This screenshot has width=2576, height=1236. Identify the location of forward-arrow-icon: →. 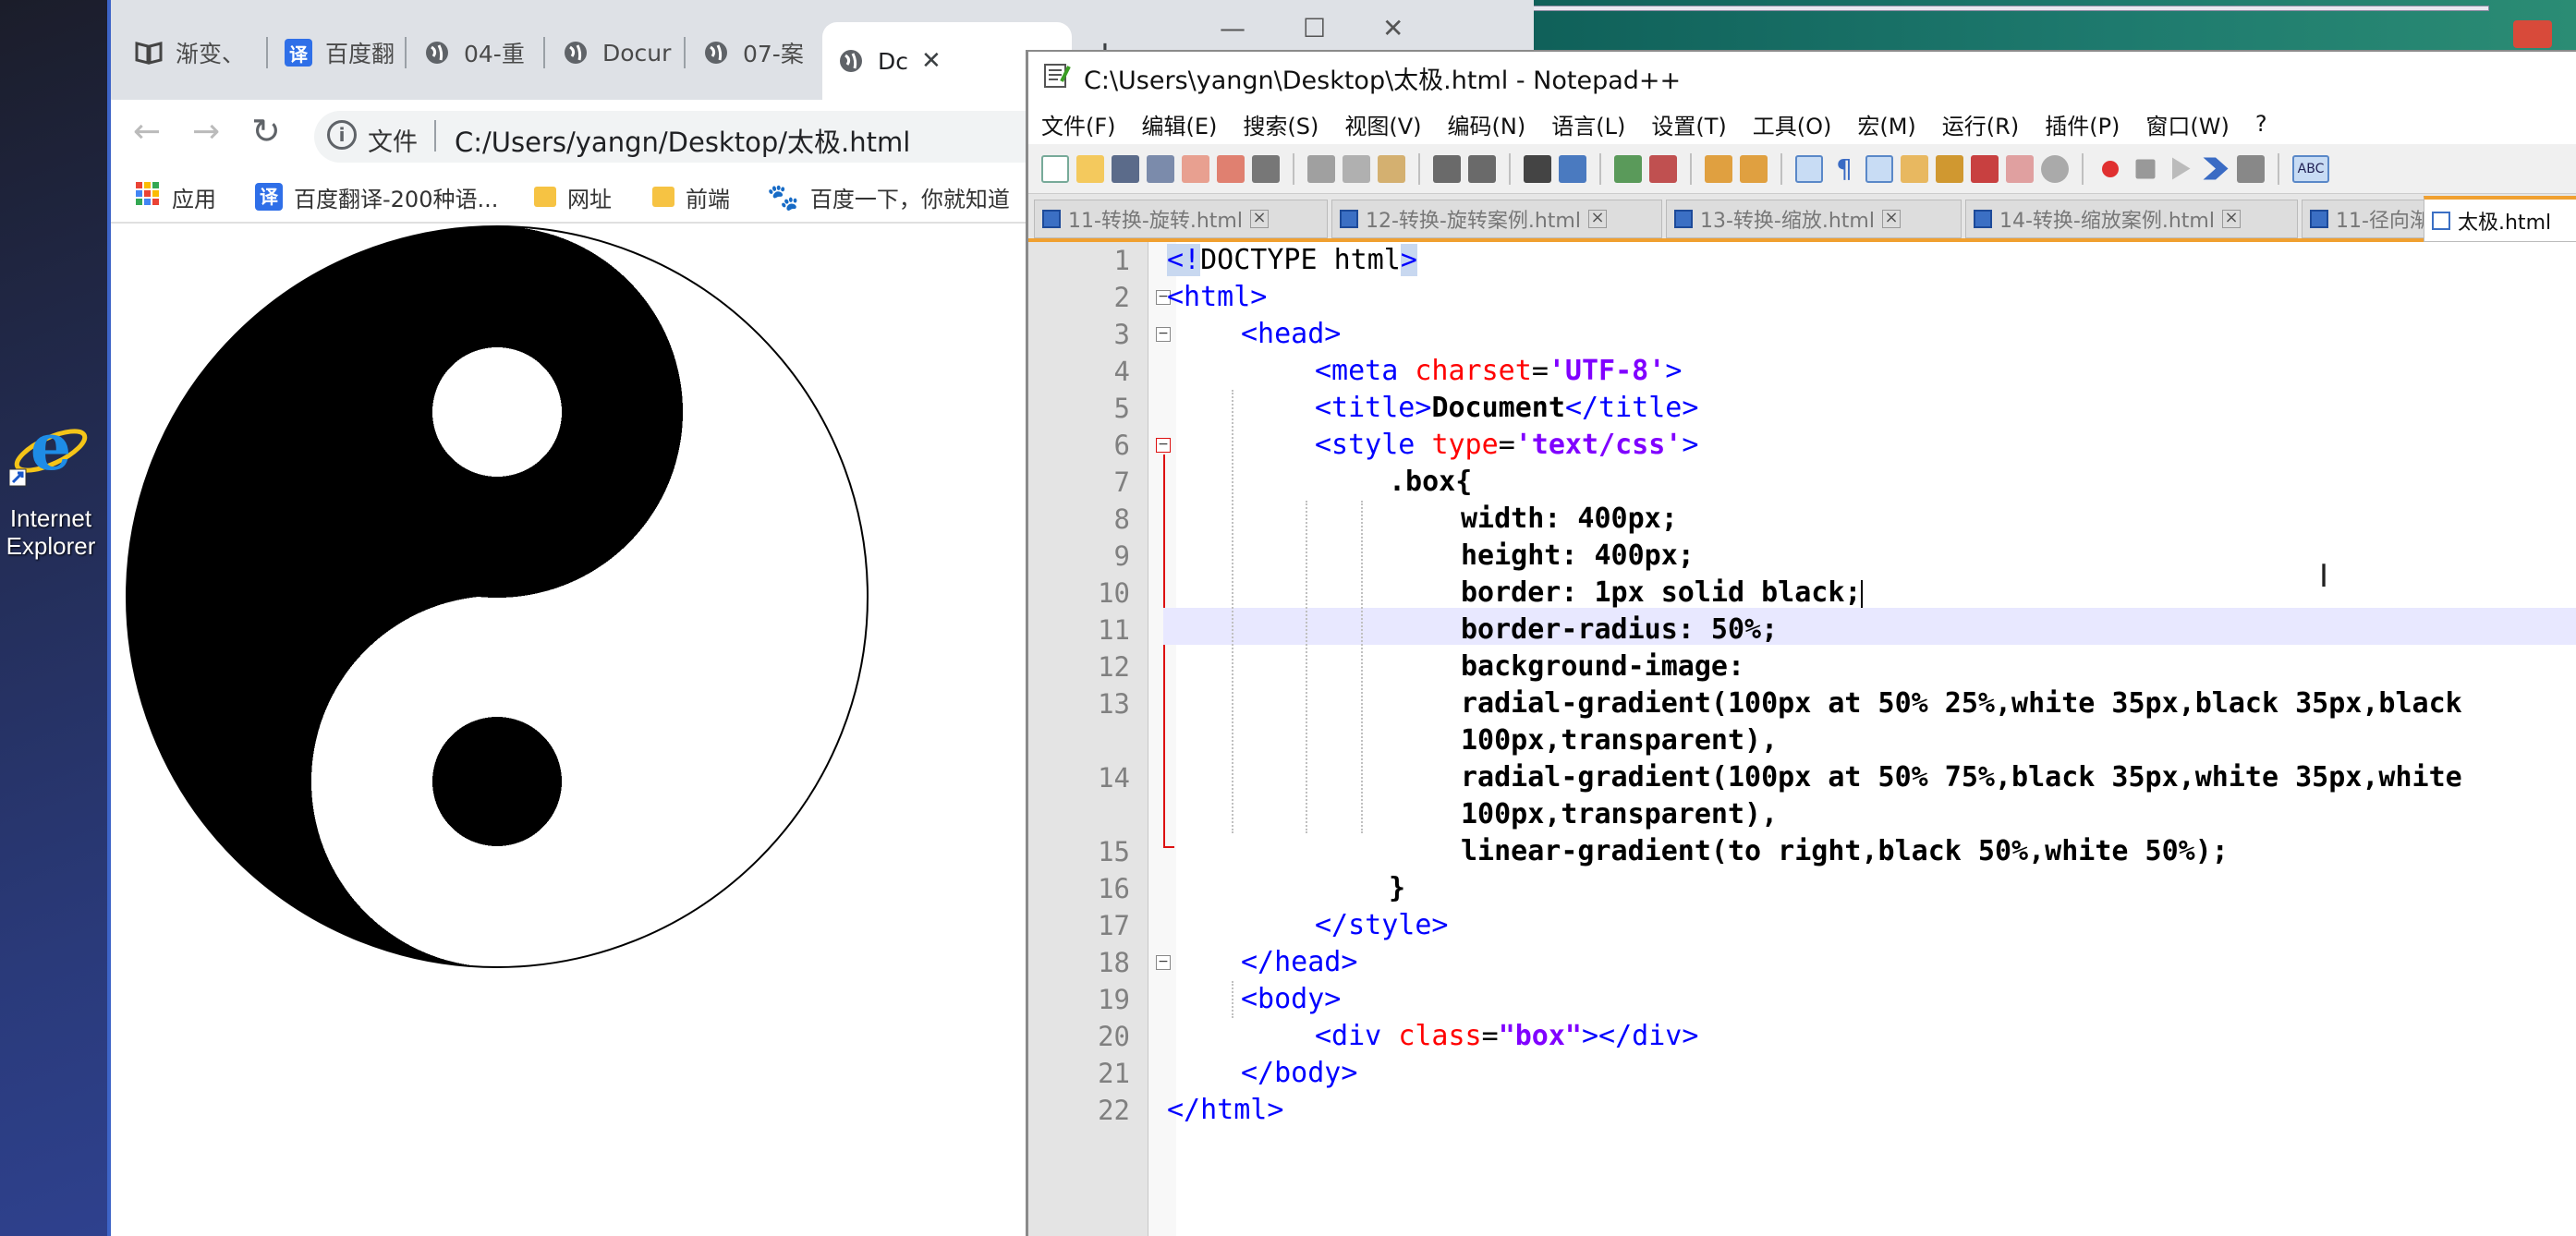
(206, 132).